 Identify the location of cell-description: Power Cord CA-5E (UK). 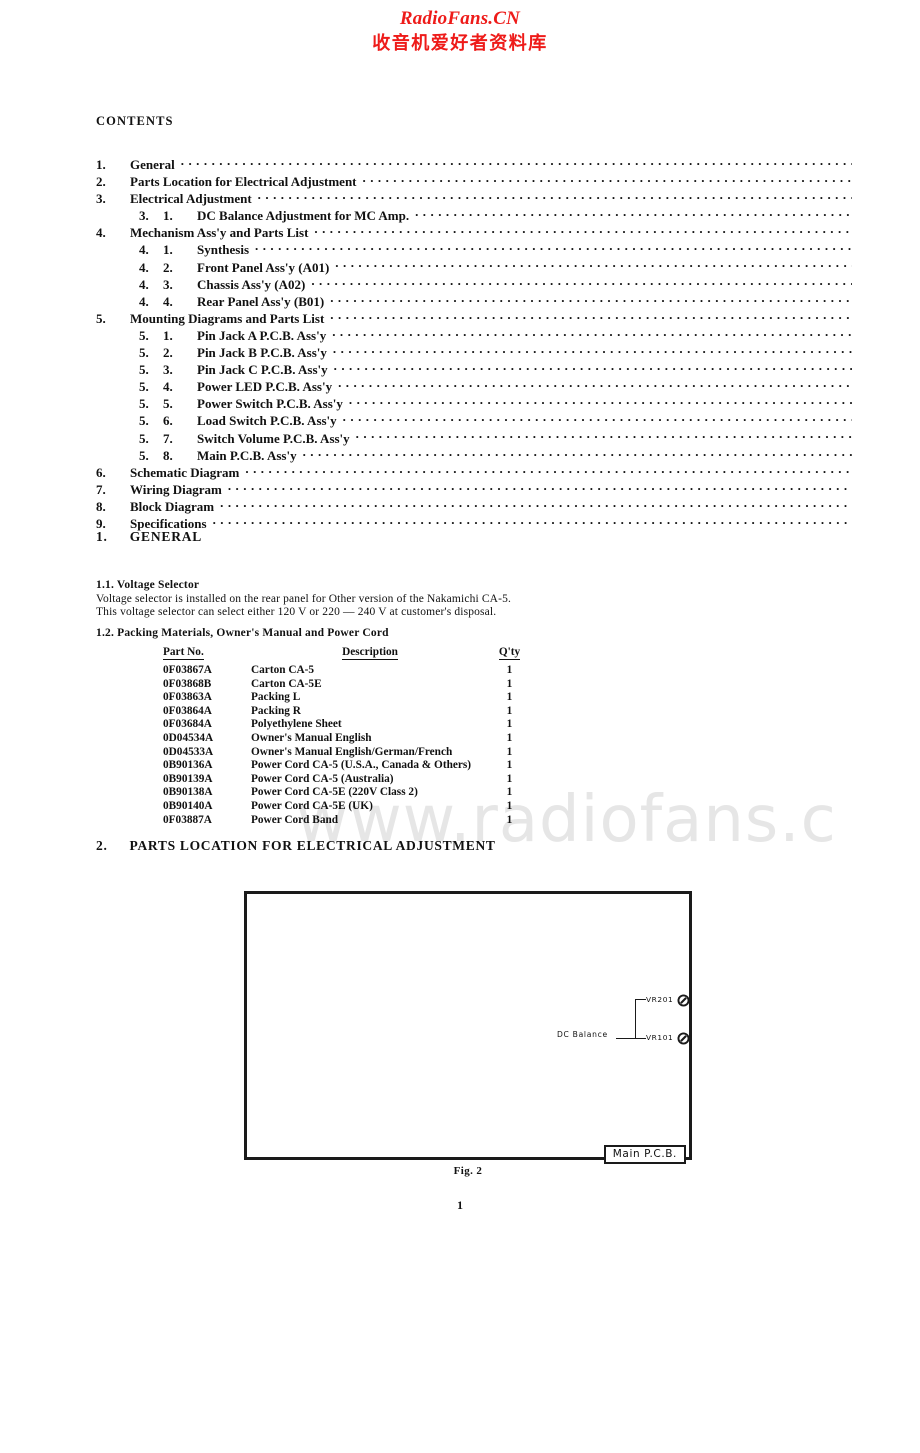
(312, 805).